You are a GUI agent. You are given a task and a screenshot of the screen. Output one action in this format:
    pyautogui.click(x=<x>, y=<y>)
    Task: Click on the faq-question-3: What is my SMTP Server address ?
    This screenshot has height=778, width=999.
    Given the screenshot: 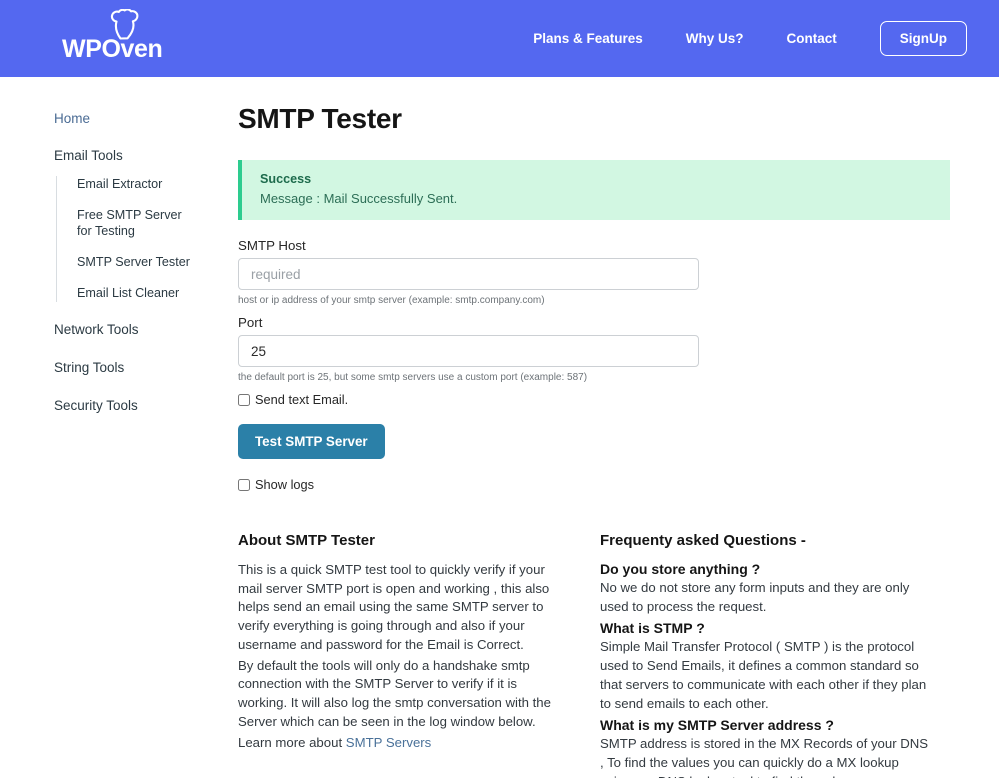 What is the action you would take?
    pyautogui.click(x=717, y=725)
    